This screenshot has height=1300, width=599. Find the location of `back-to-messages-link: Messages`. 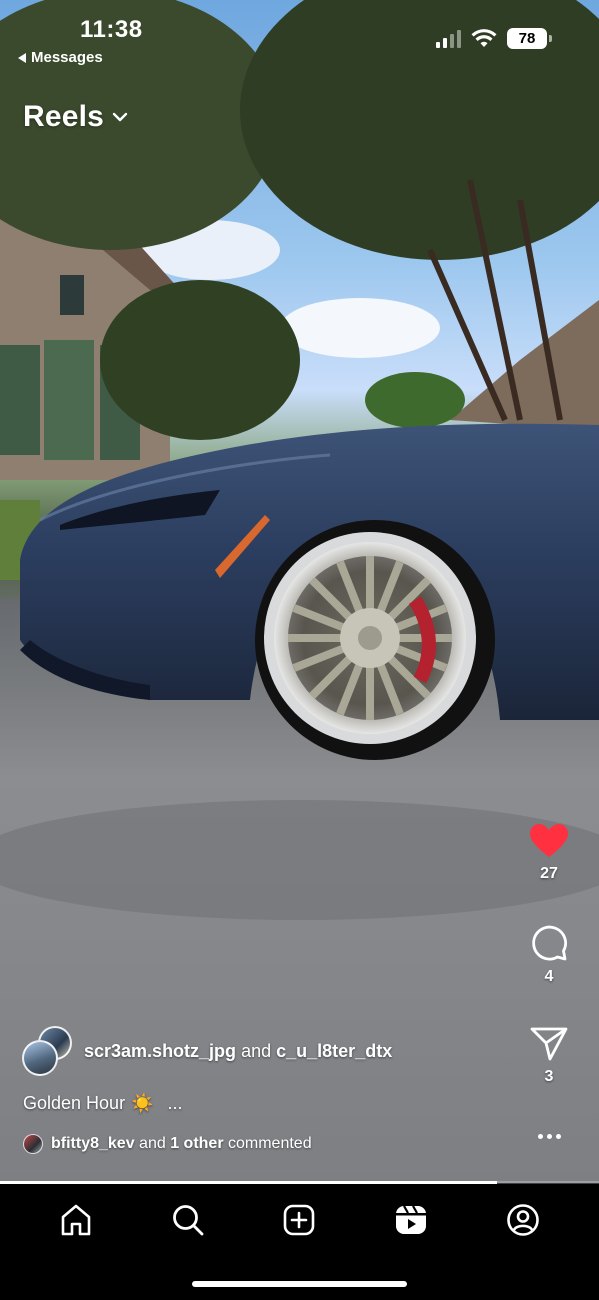

back-to-messages-link: Messages is located at coordinates (60, 57).